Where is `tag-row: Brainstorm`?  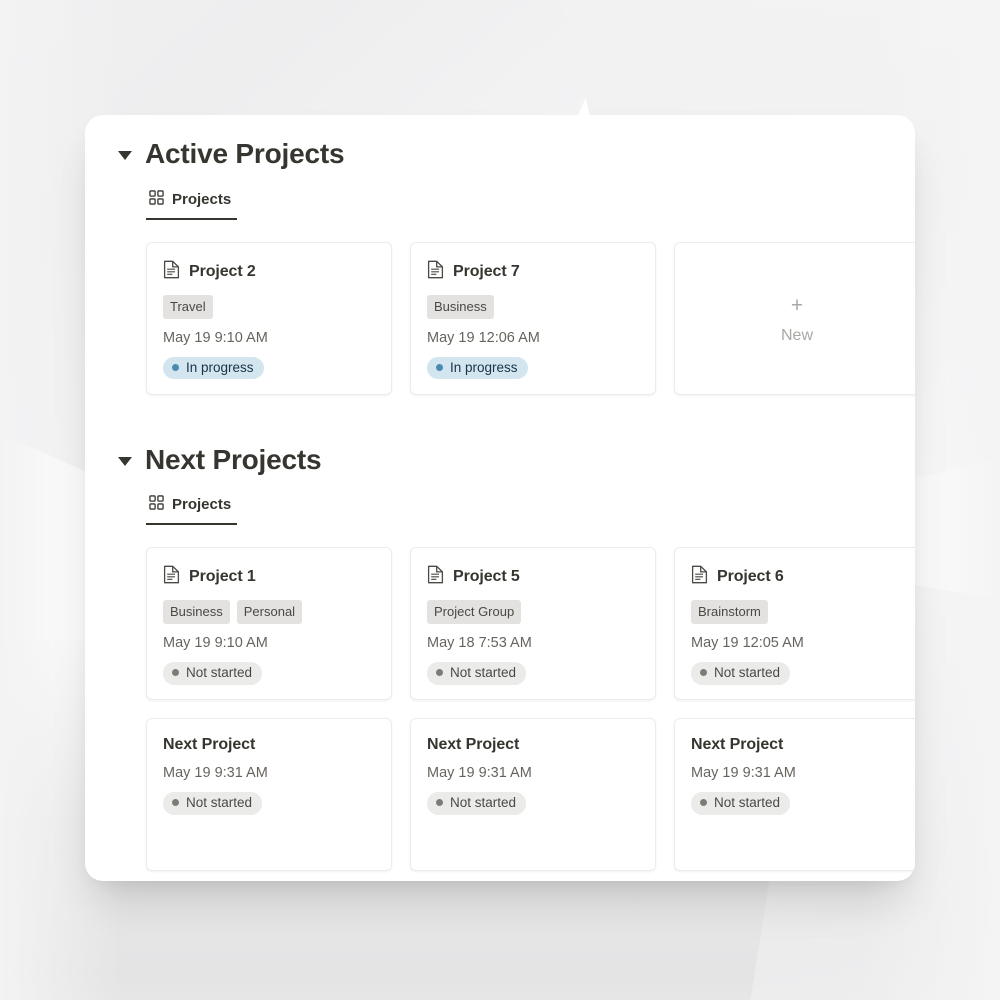 tag-row: Brainstorm is located at coordinates (797, 612).